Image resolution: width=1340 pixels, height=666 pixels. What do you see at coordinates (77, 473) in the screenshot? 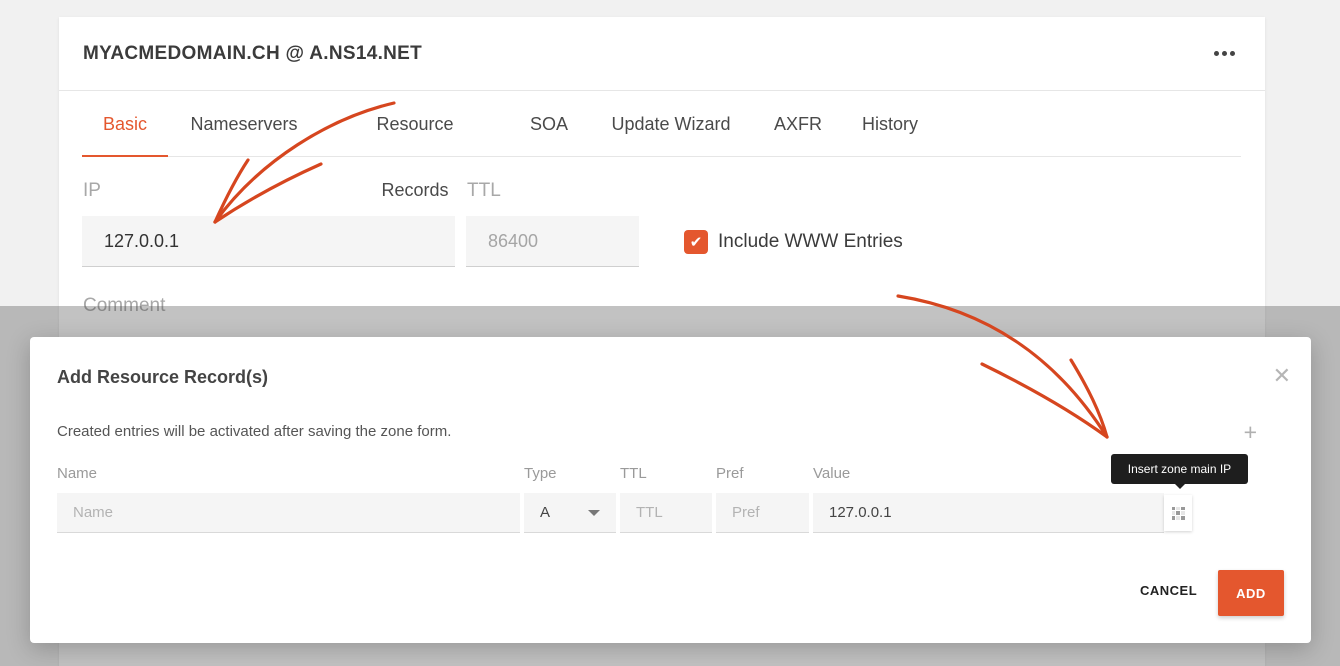
I see `column-header-name: Name` at bounding box center [77, 473].